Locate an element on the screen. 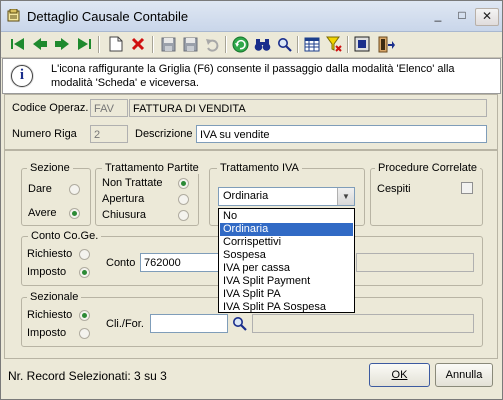  descrizione-label: Descrizione is located at coordinates (164, 134).